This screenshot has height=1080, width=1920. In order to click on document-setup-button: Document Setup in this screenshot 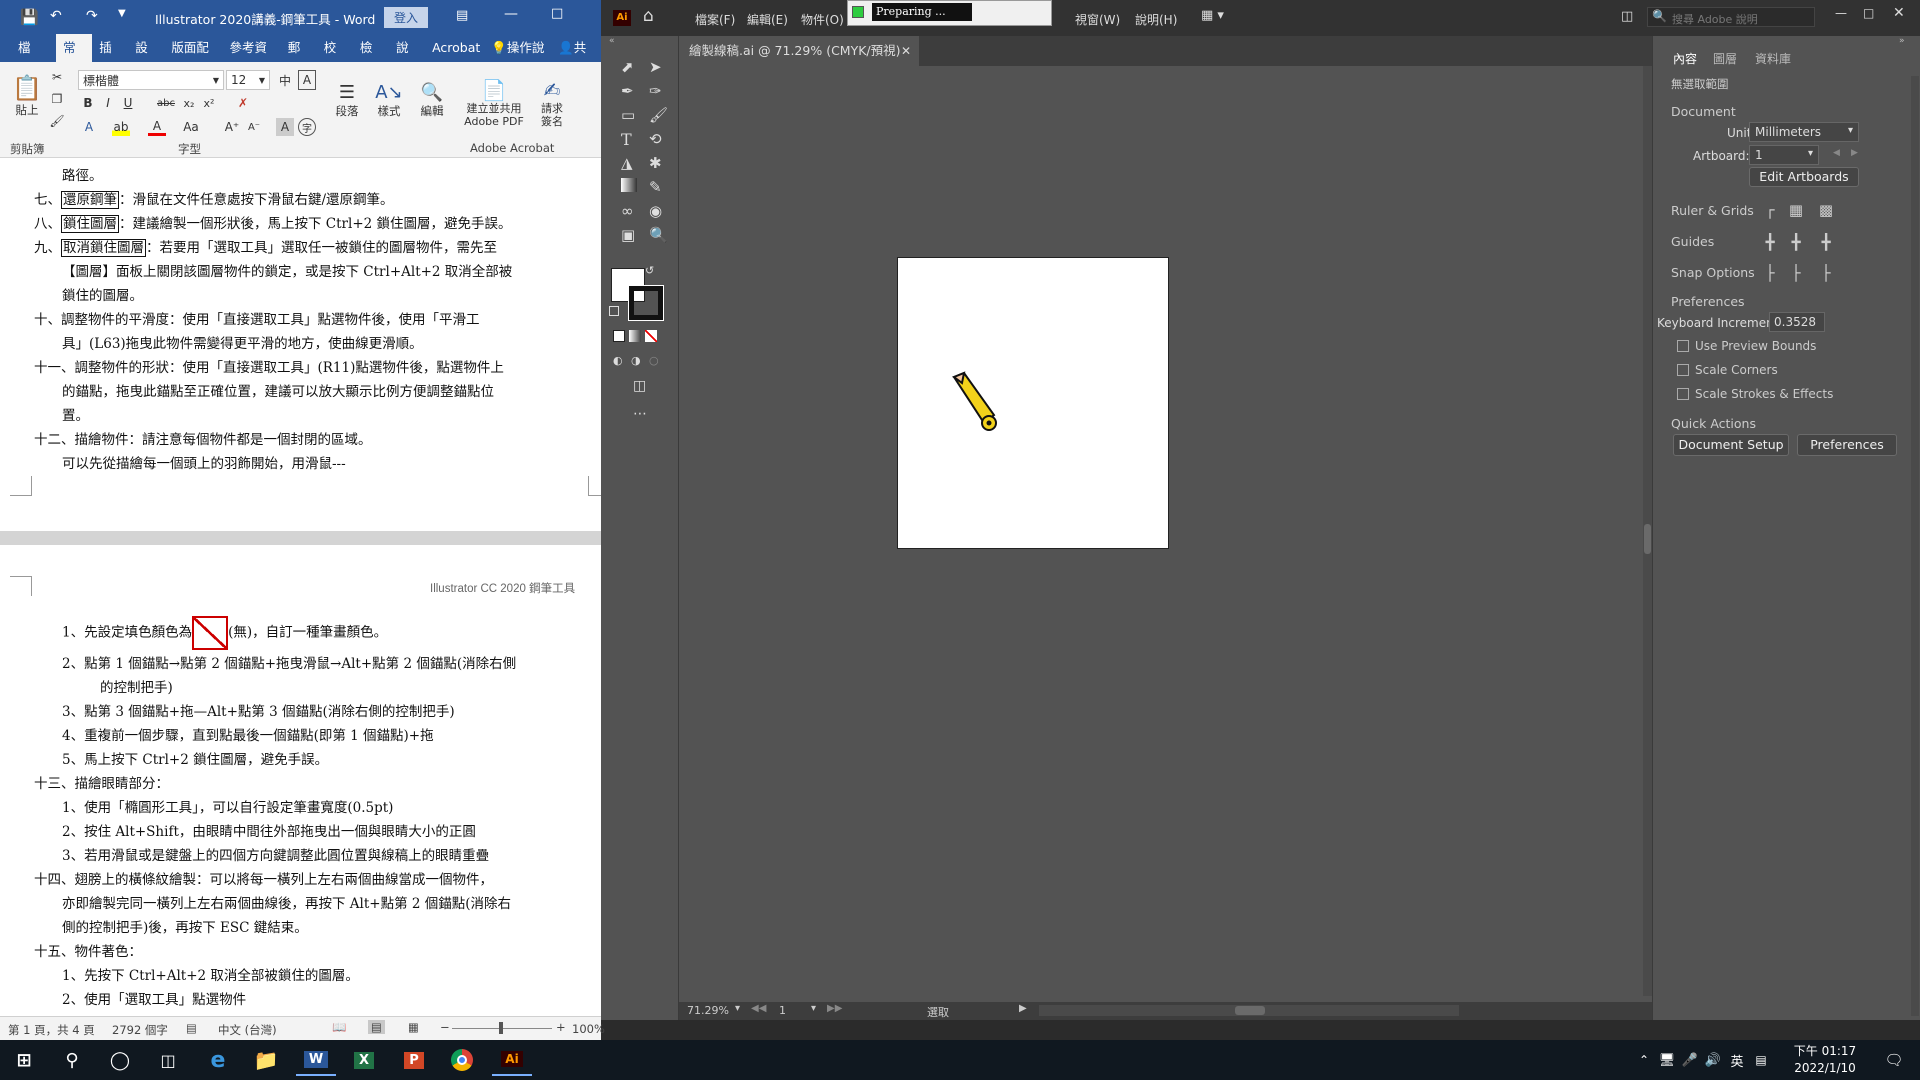, I will do `click(1731, 445)`.